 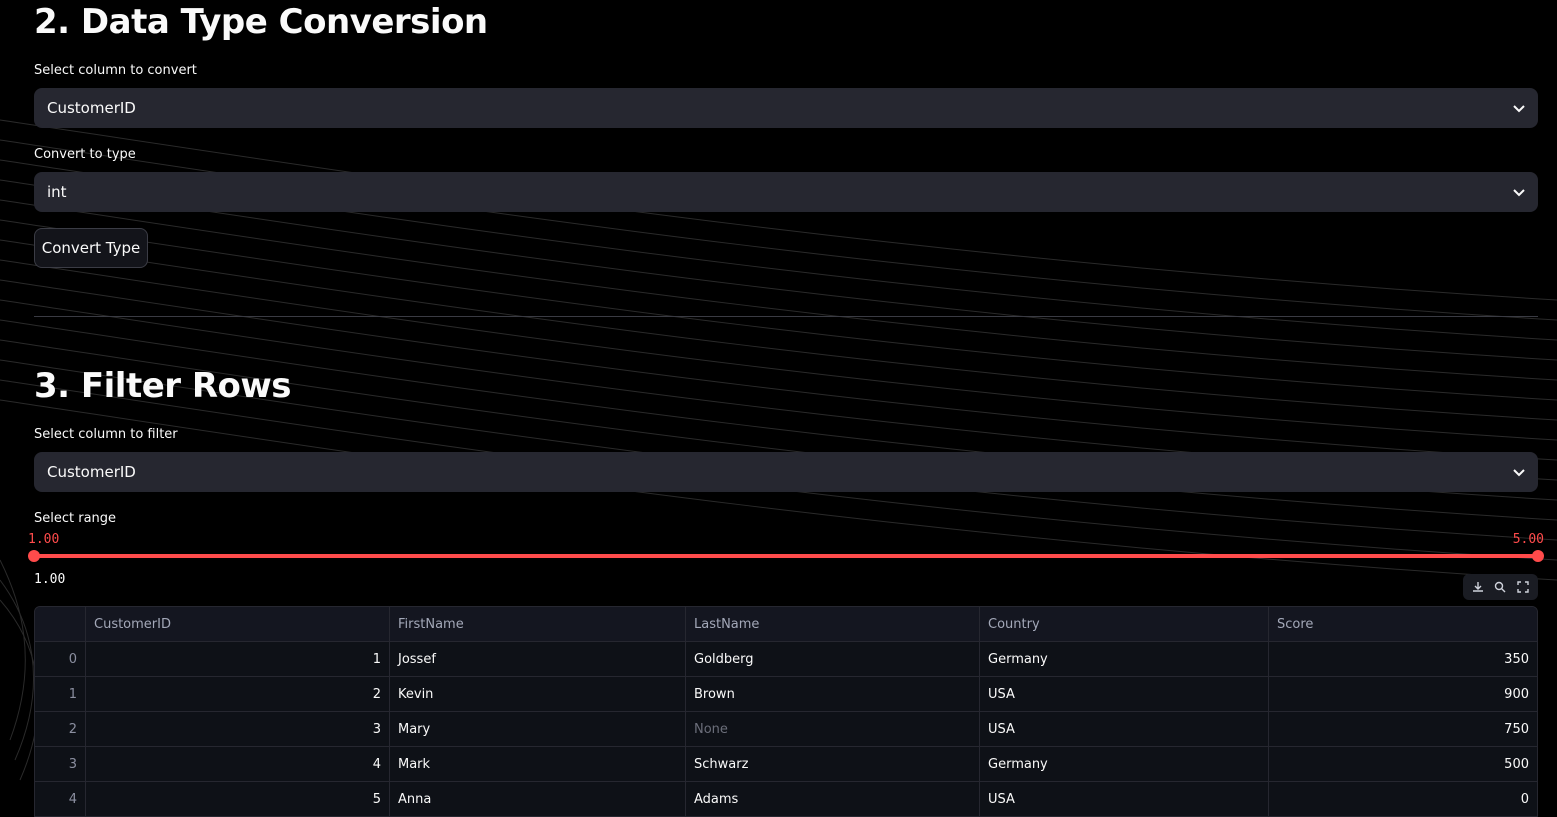 I want to click on cell-score: 900, so click(x=1403, y=694).